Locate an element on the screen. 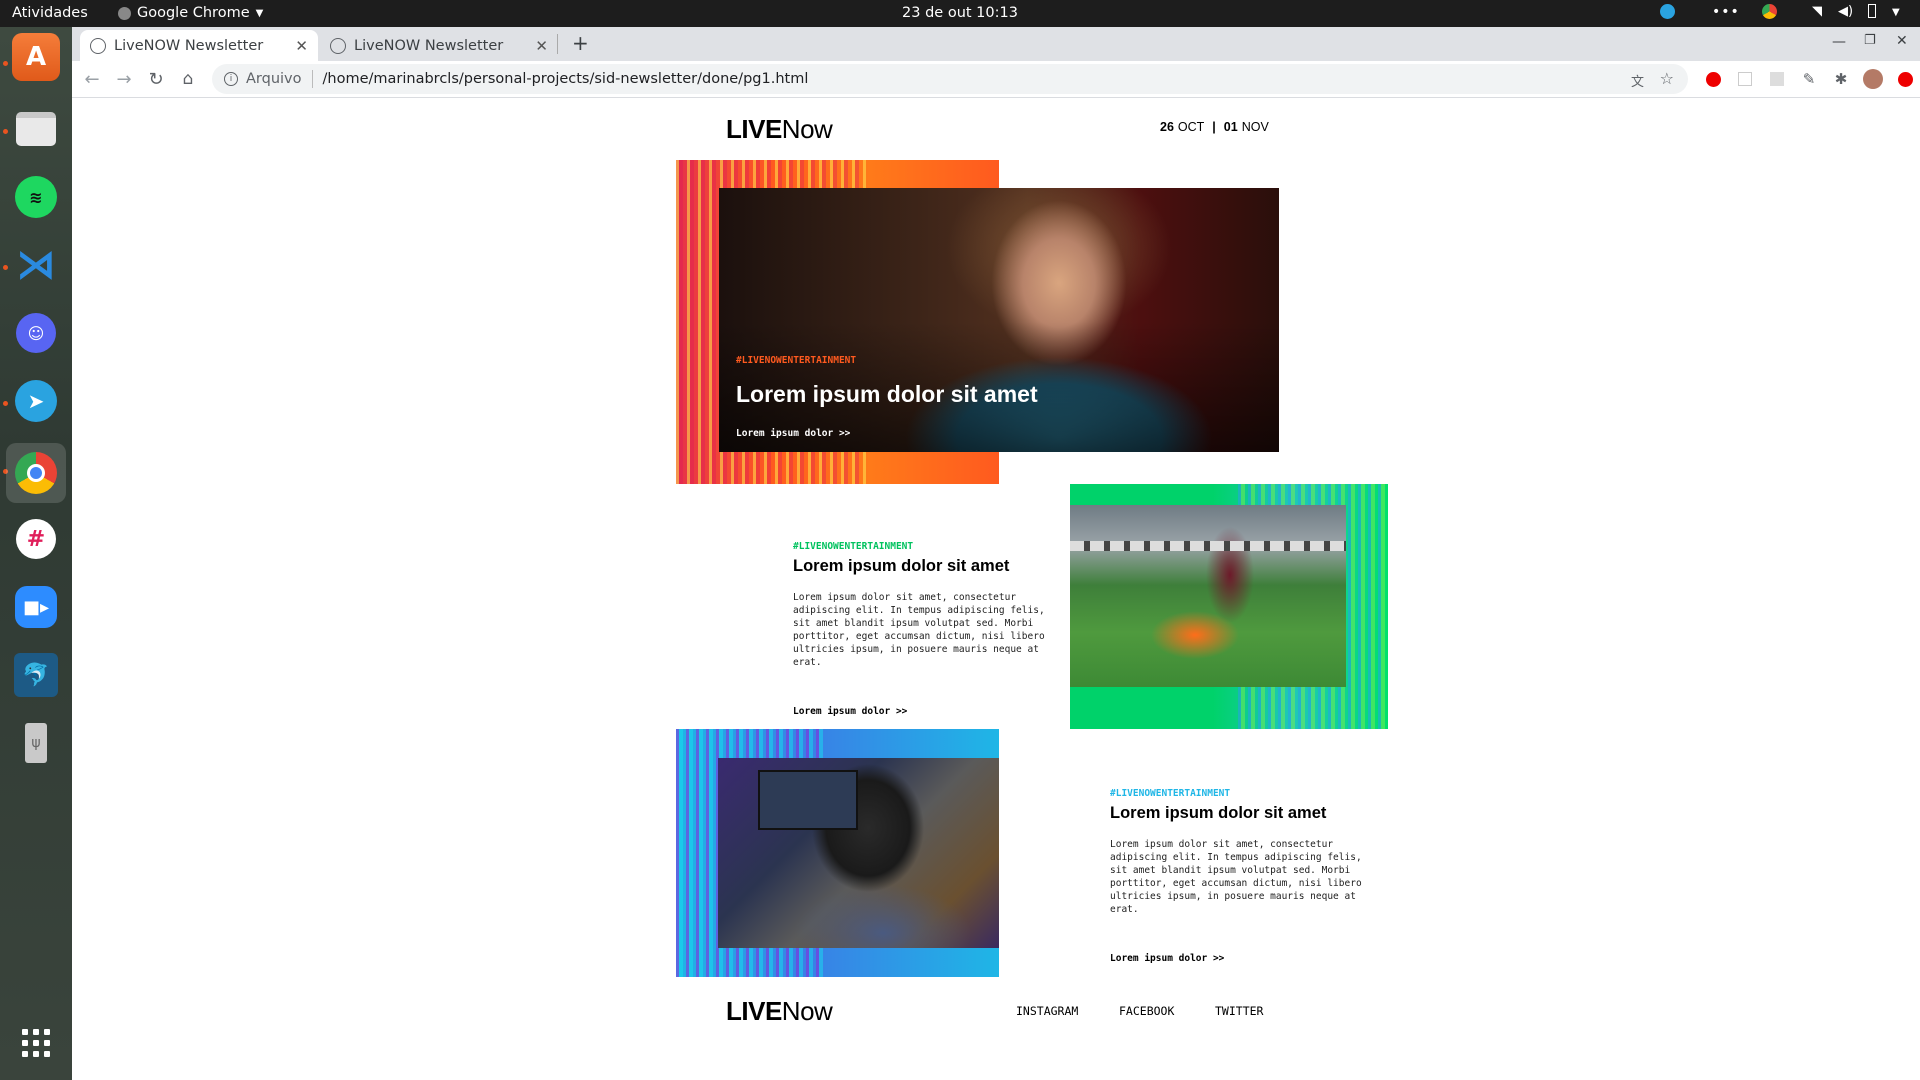 Image resolution: width=1920 pixels, height=1080 pixels. info-icon: i is located at coordinates (231, 79).